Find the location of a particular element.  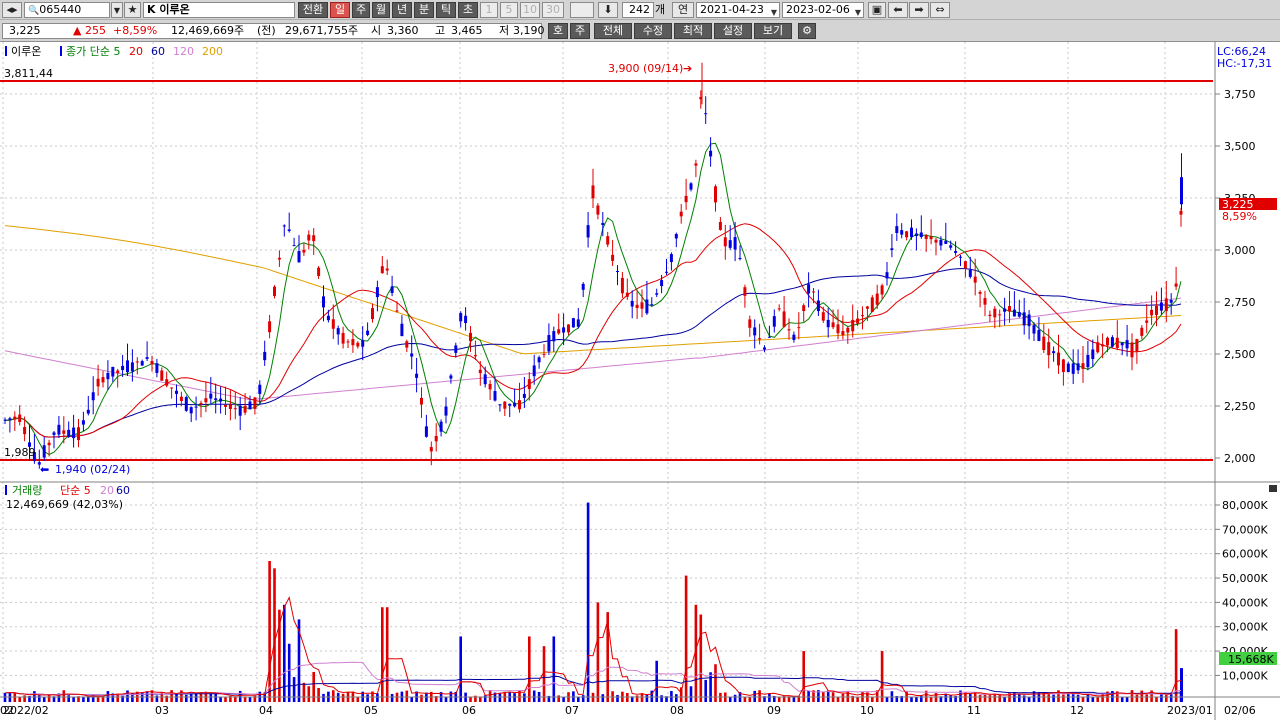

hline-top-label: 3,811,44 is located at coordinates (28, 73).